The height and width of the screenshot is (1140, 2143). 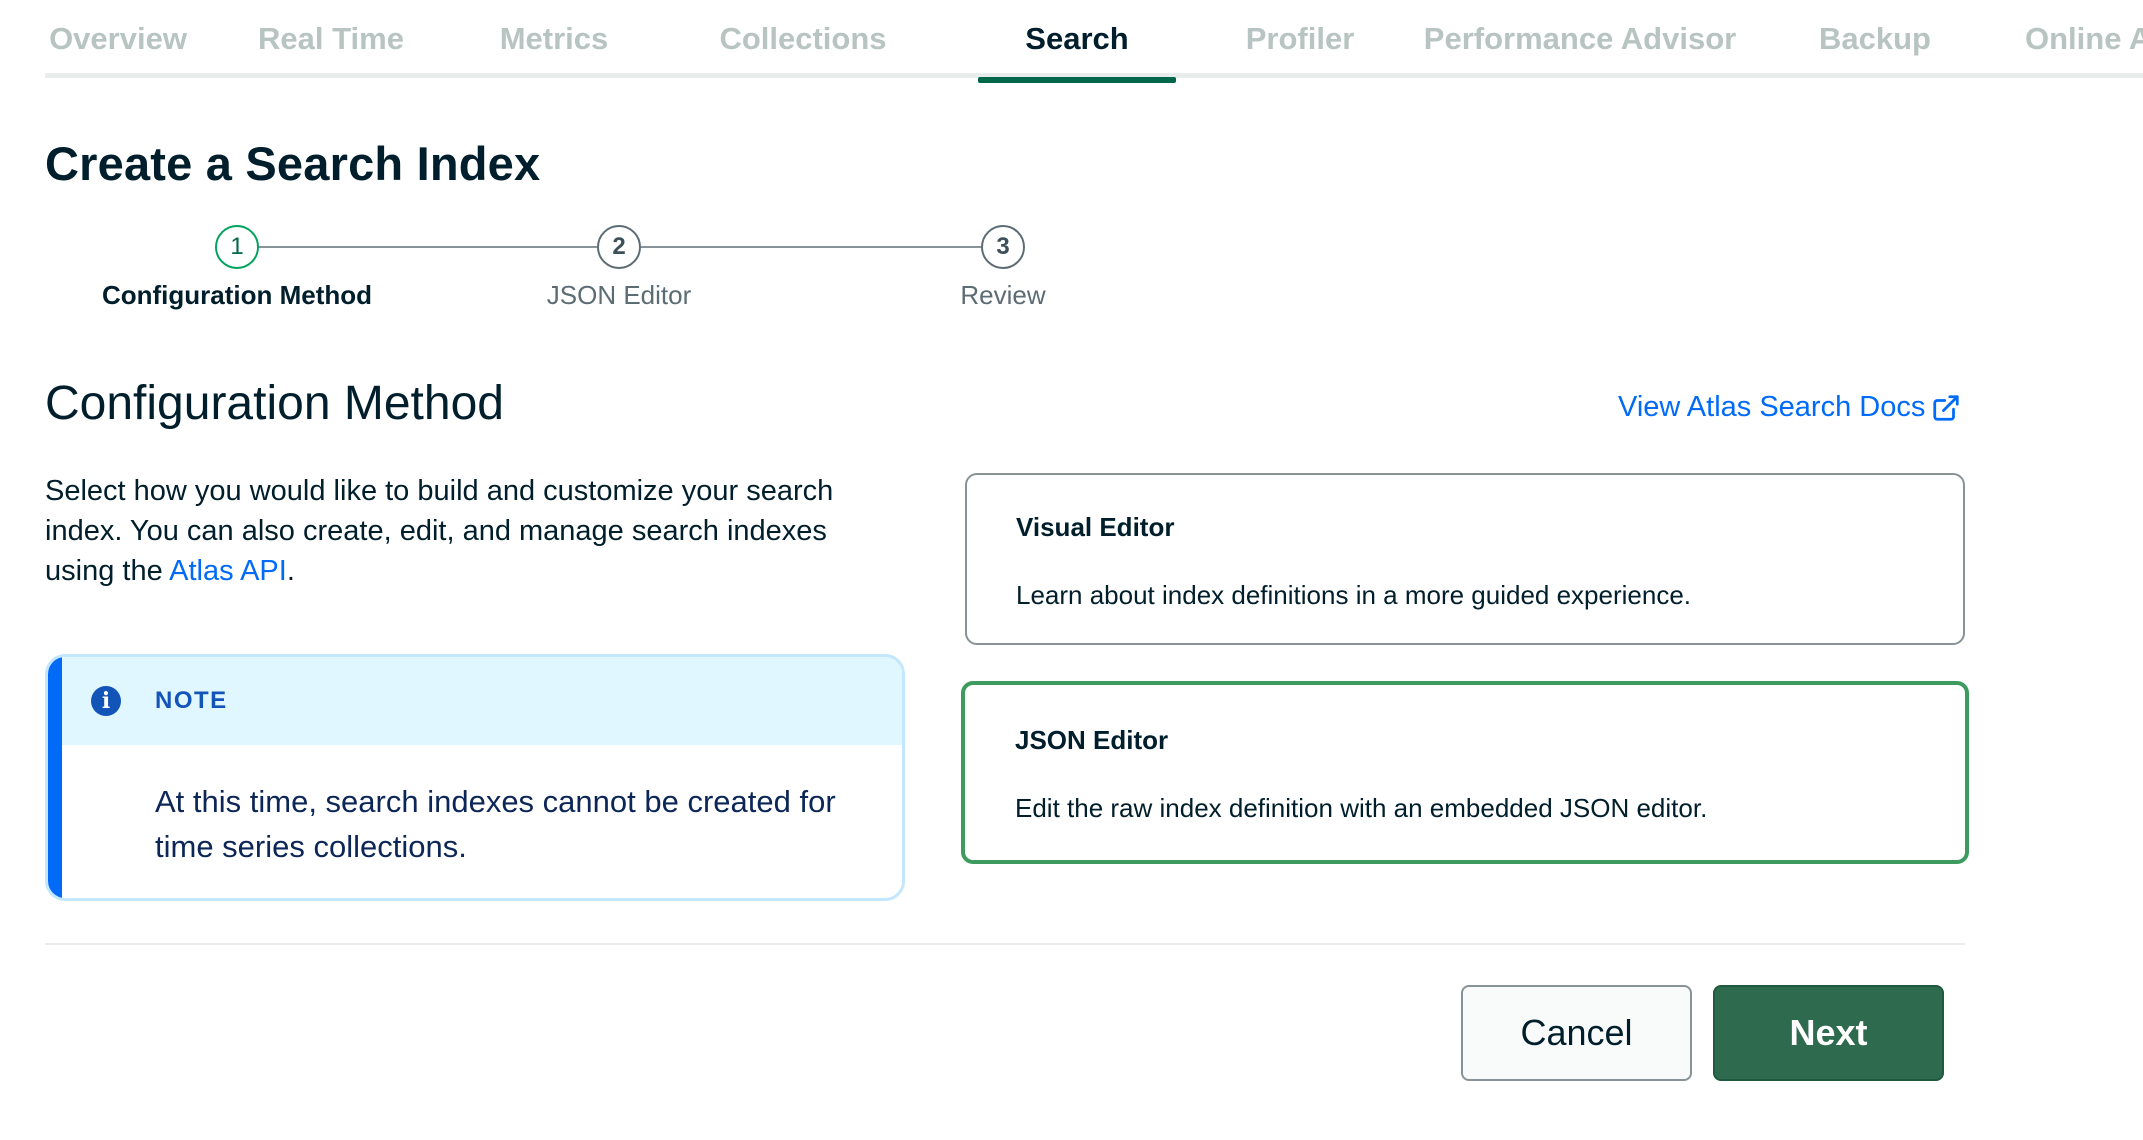 What do you see at coordinates (237, 295) in the screenshot?
I see `step-1-label: Configuration Method` at bounding box center [237, 295].